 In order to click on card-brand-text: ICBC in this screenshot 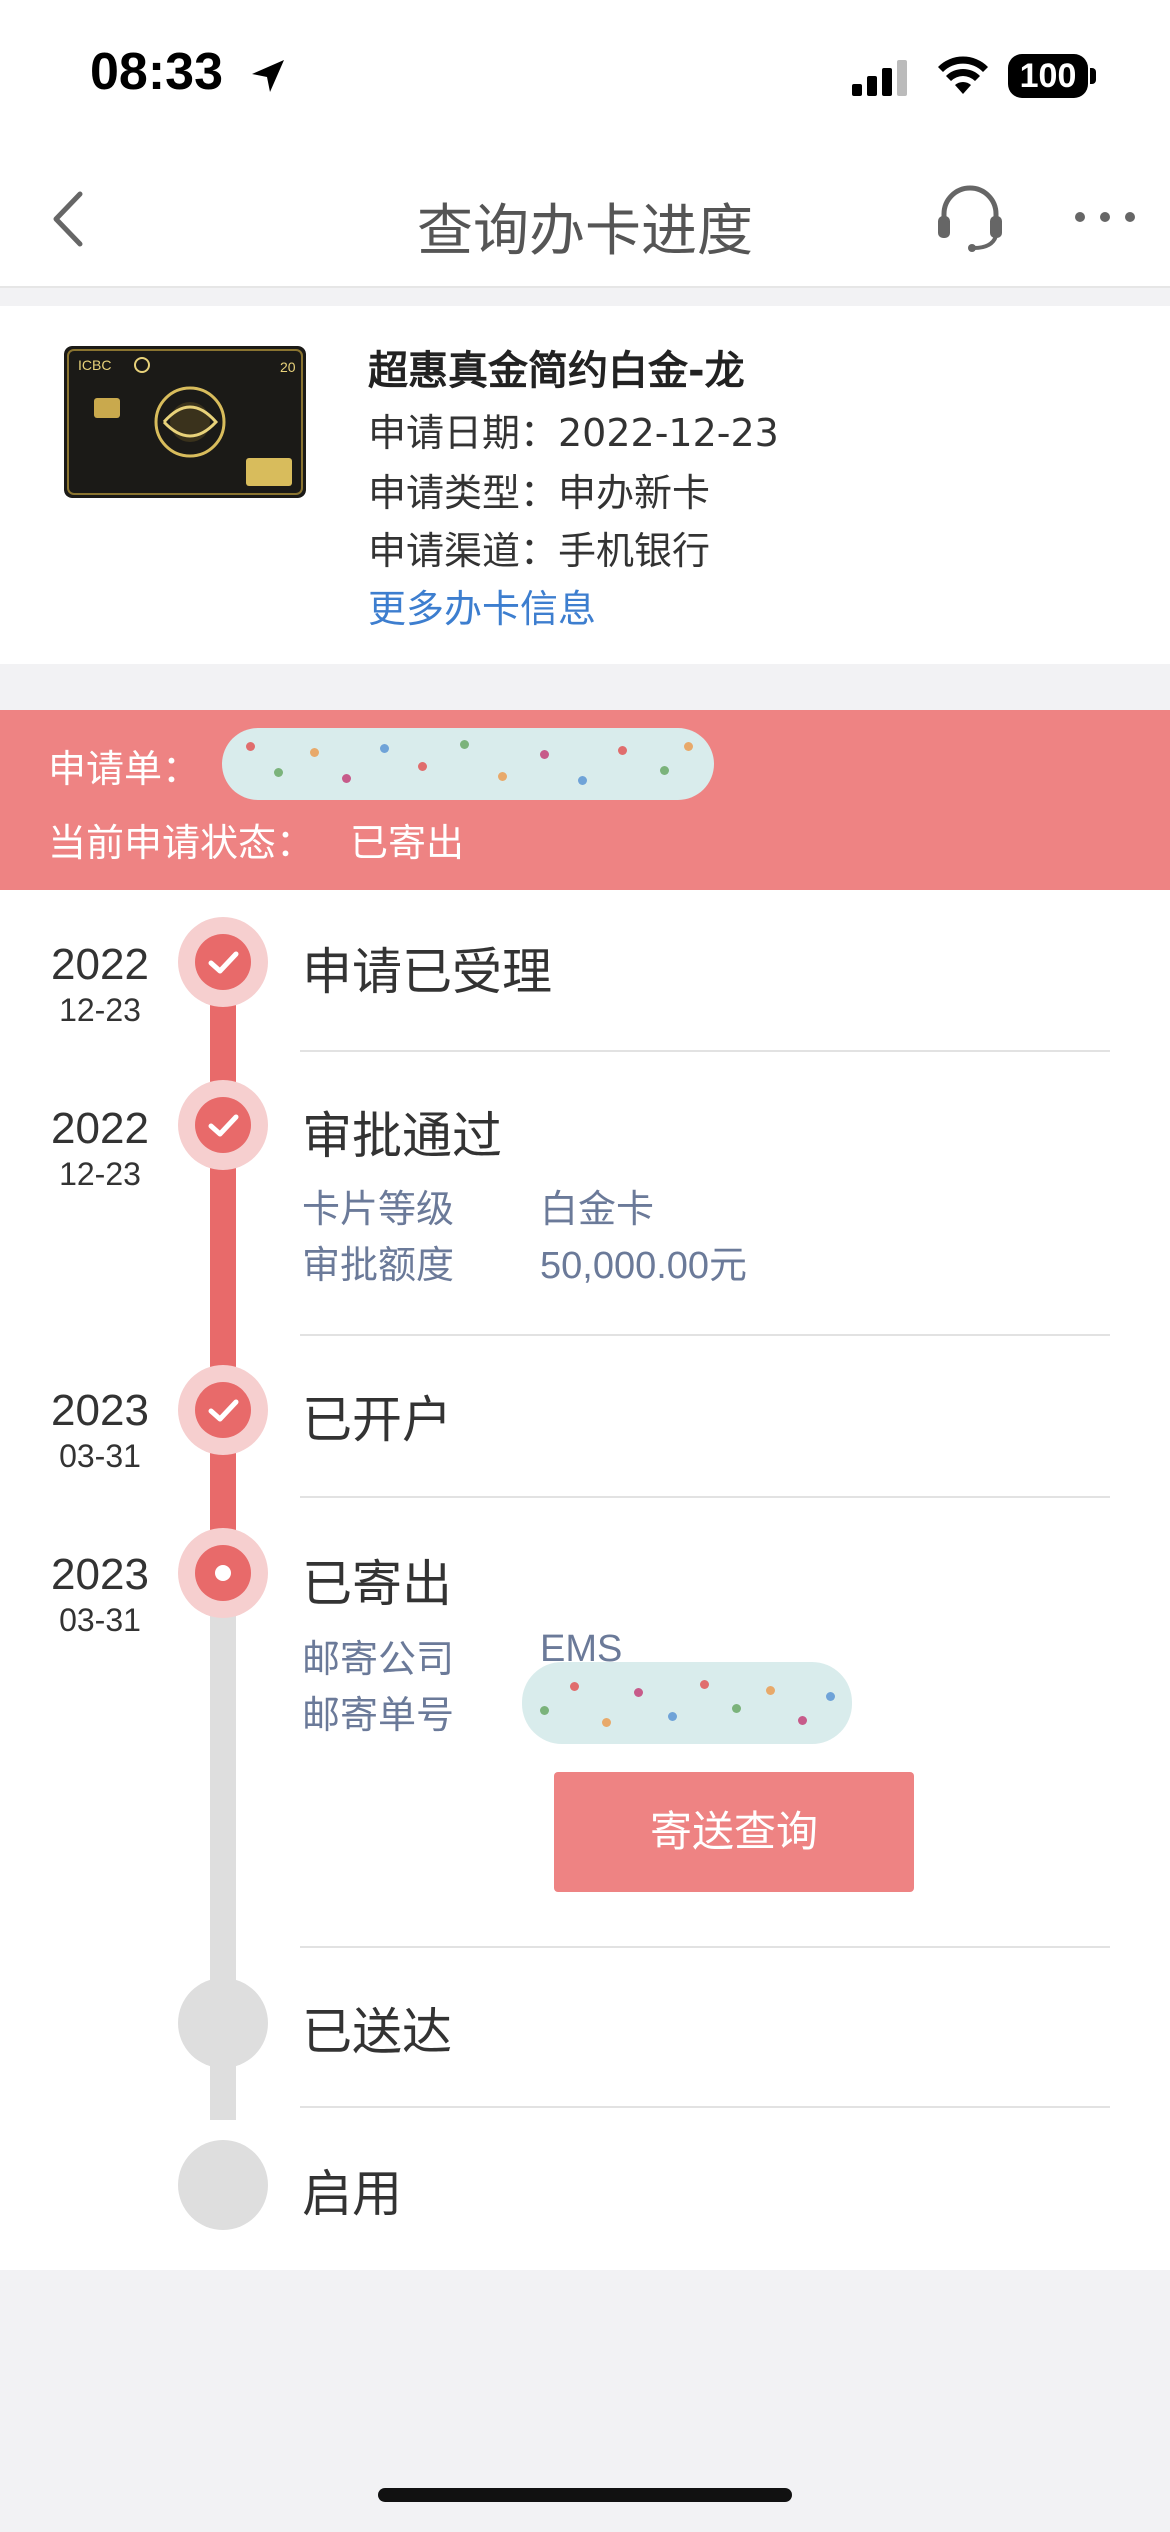, I will do `click(94, 365)`.